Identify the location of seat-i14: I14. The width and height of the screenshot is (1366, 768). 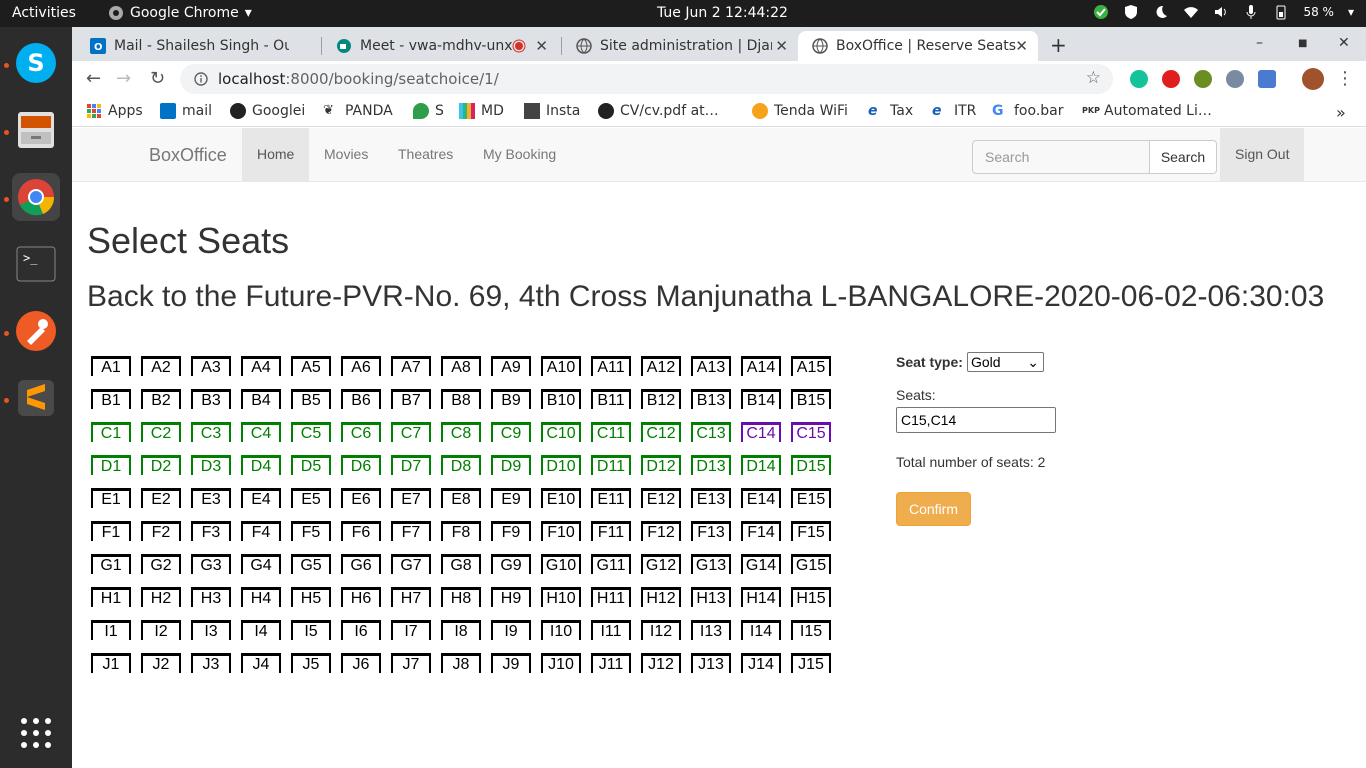
(761, 630).